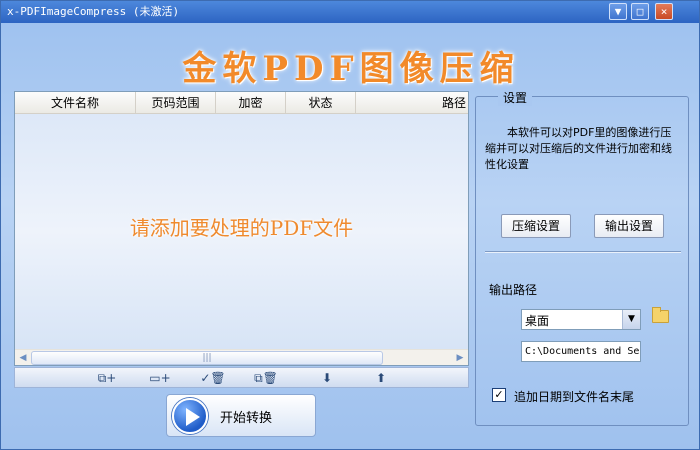  What do you see at coordinates (93, 11) in the screenshot?
I see `window-title: x-PDFImageCompress (未激活)` at bounding box center [93, 11].